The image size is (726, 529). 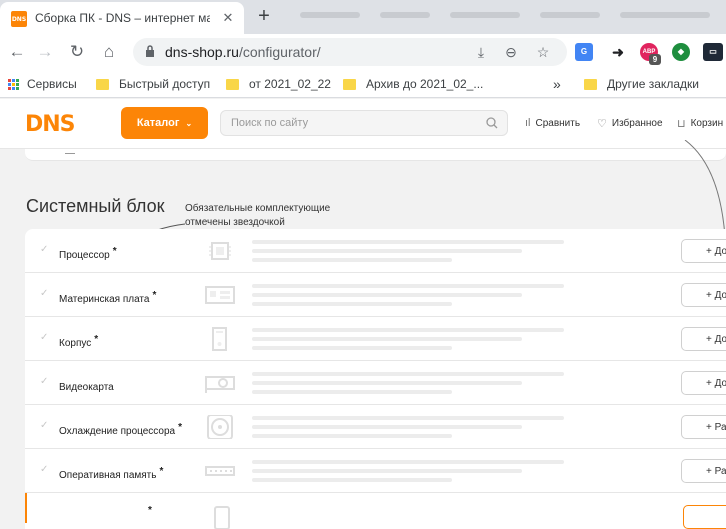 What do you see at coordinates (511, 52) in the screenshot?
I see `zoom-icon: ⊖` at bounding box center [511, 52].